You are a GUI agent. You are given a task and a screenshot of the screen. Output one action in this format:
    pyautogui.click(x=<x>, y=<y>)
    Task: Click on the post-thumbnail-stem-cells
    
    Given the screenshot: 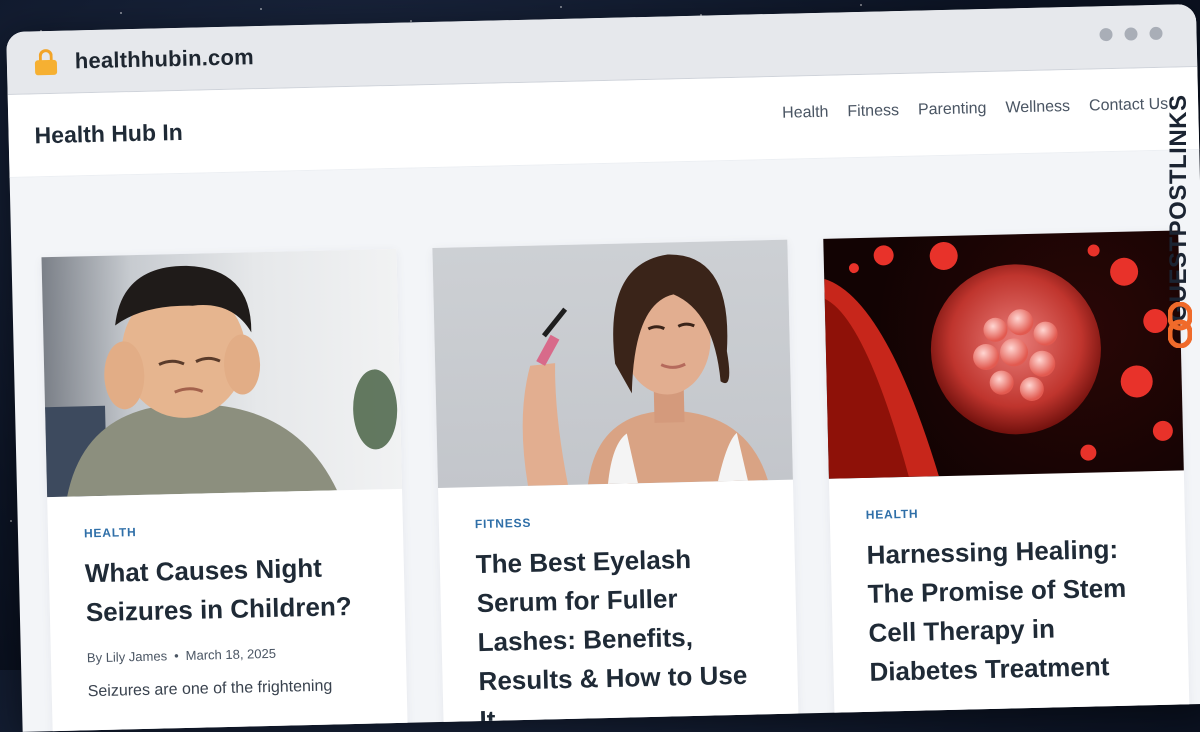 What is the action you would take?
    pyautogui.click(x=1003, y=354)
    